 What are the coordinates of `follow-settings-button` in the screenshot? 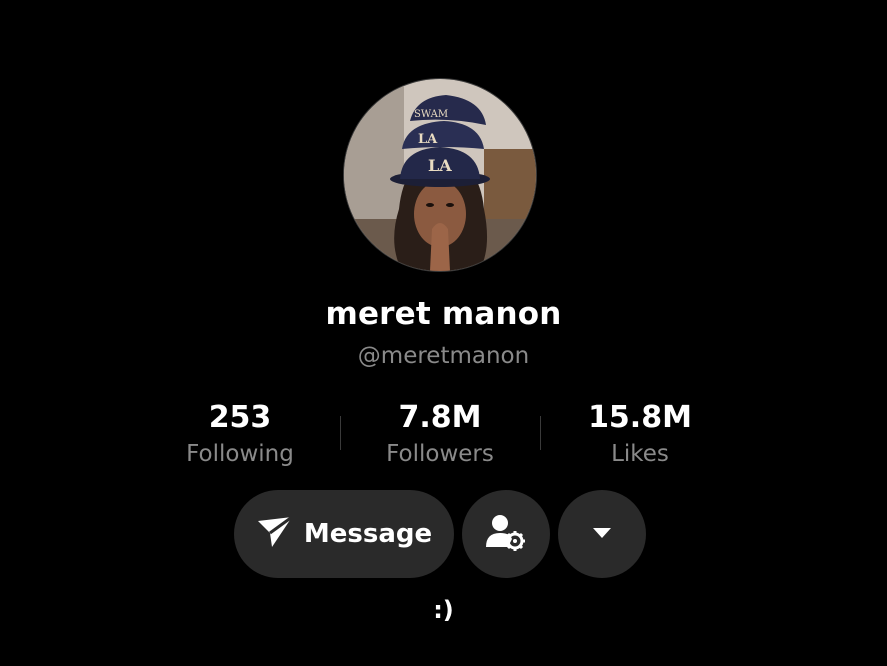 It's located at (506, 534).